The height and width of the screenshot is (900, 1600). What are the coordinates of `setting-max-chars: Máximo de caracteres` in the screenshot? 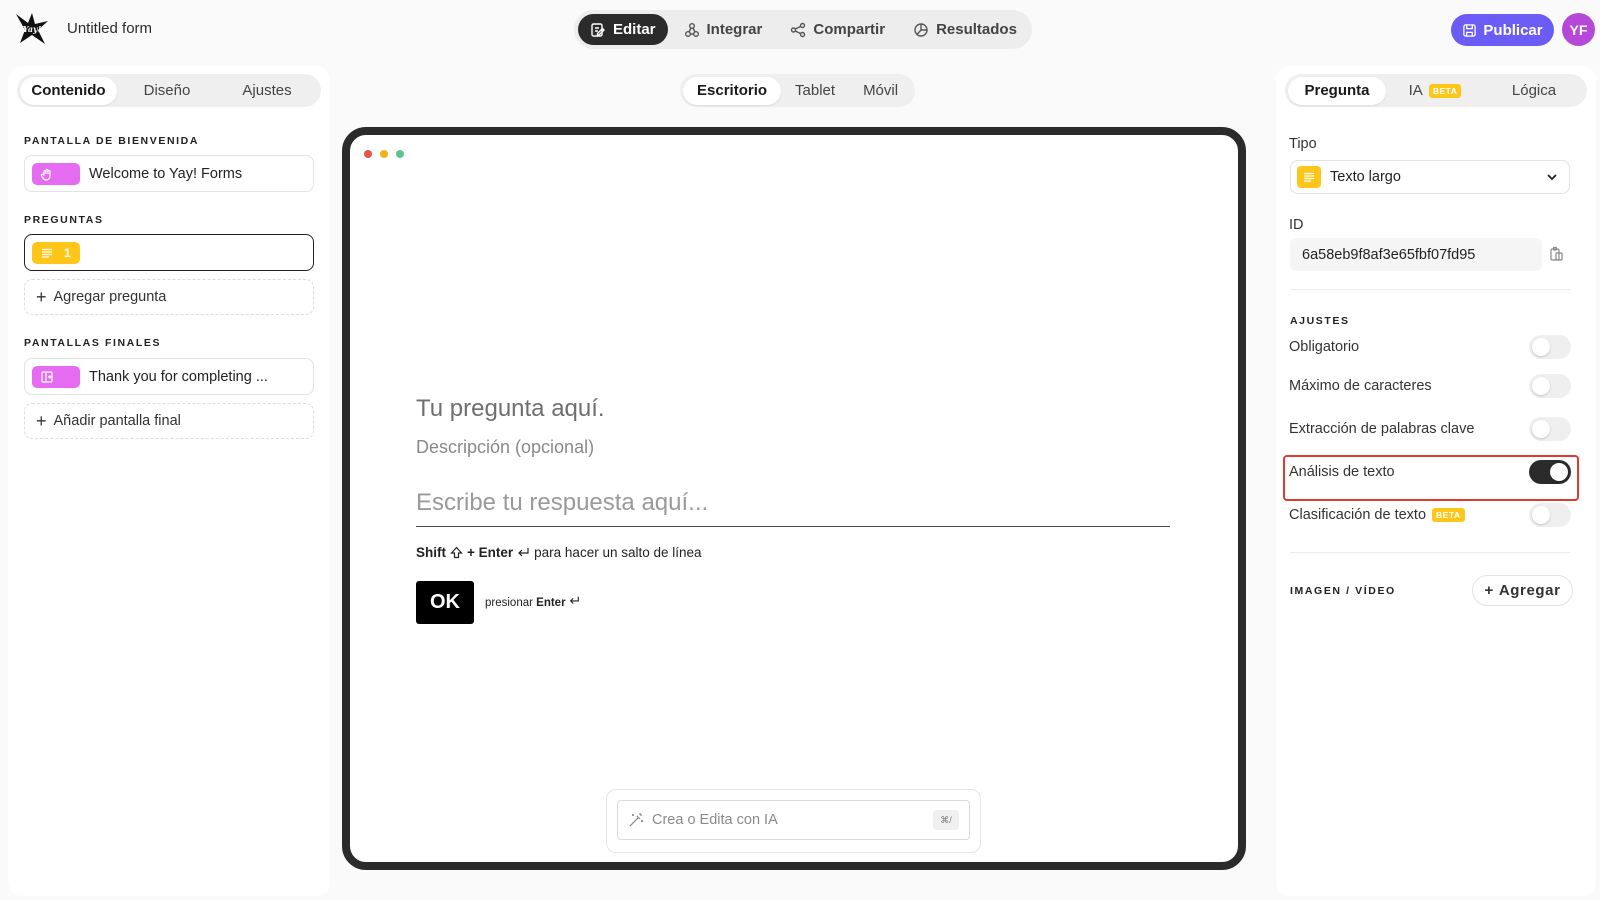 It's located at (1430, 386).